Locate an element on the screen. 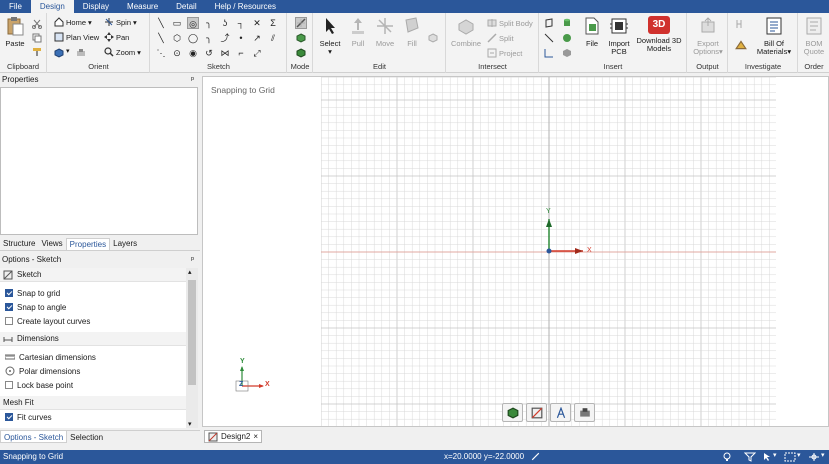 This screenshot has height=464, width=829. export-options-button: Export Options▾ is located at coordinates (708, 36).